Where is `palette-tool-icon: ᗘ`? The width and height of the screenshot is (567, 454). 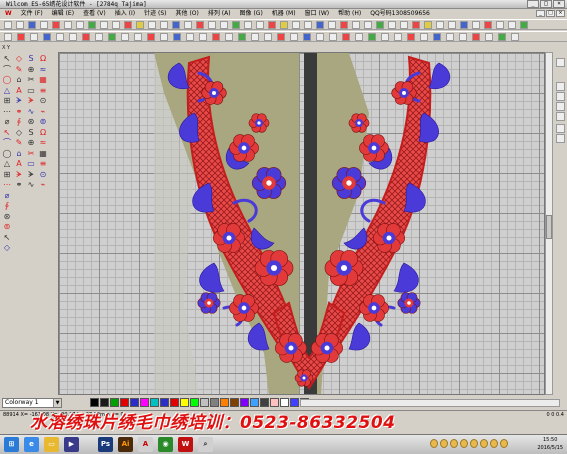
palette-tool-icon: ᗘ is located at coordinates (31, 175).